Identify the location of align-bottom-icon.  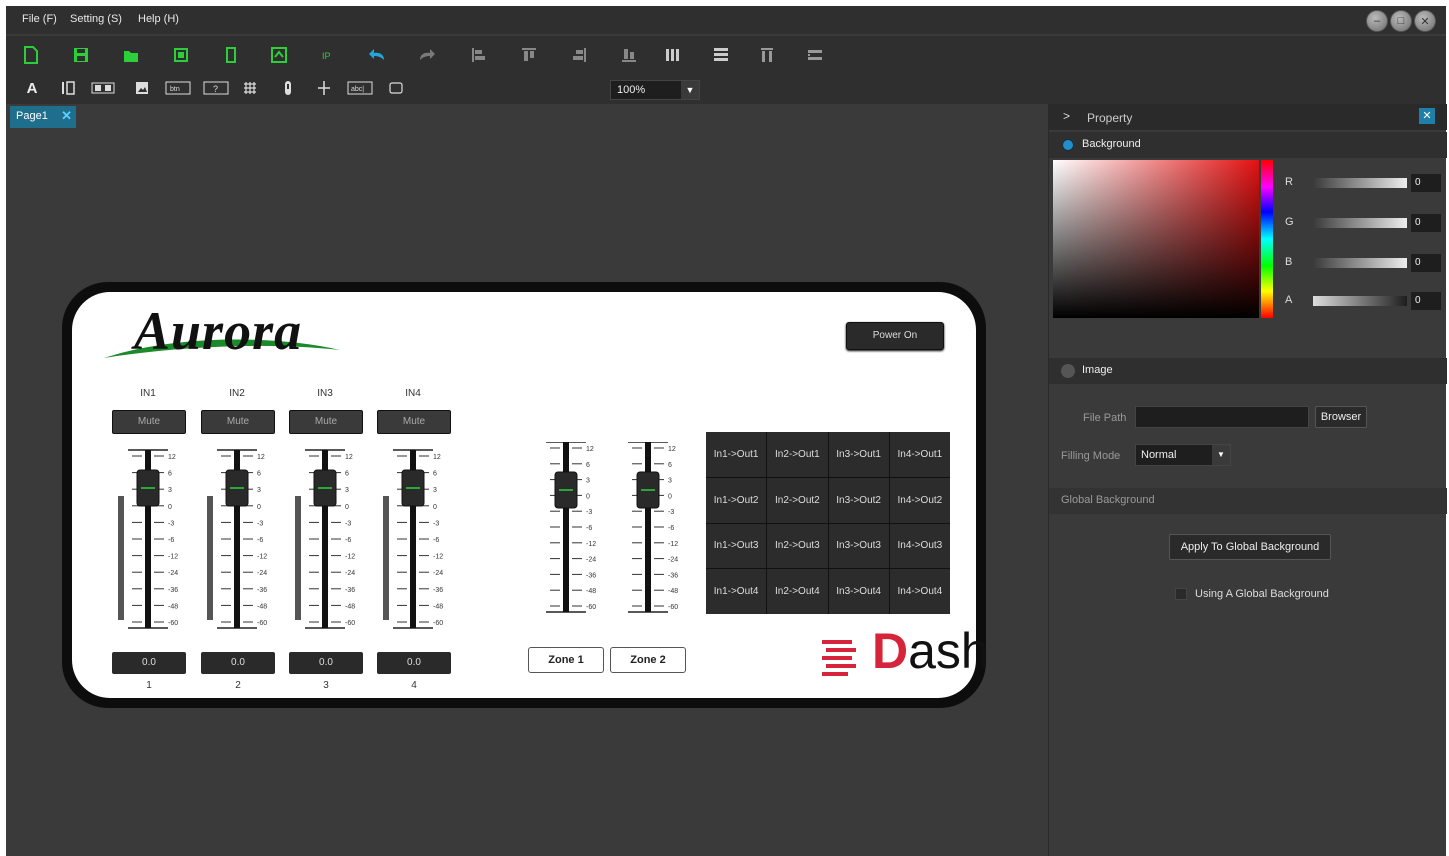
(629, 55).